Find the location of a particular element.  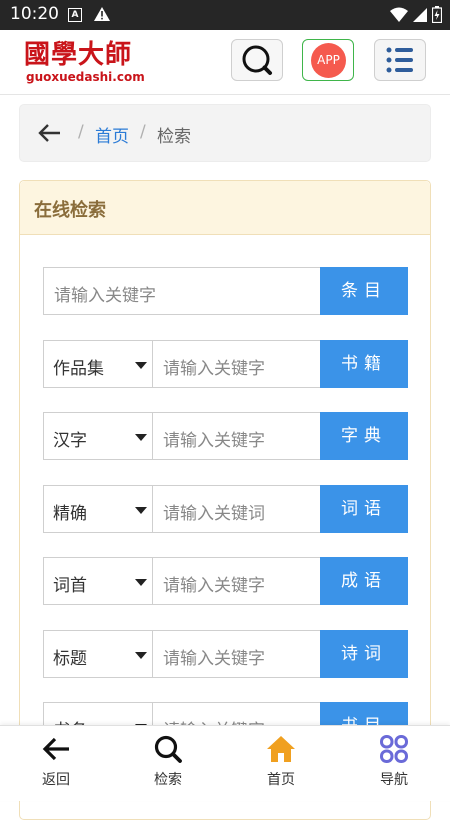

search-button-books: 书籍 is located at coordinates (364, 364).